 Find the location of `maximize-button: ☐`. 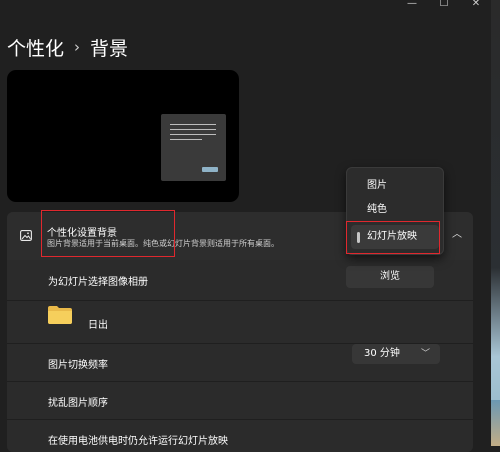

maximize-button: ☐ is located at coordinates (444, 5).